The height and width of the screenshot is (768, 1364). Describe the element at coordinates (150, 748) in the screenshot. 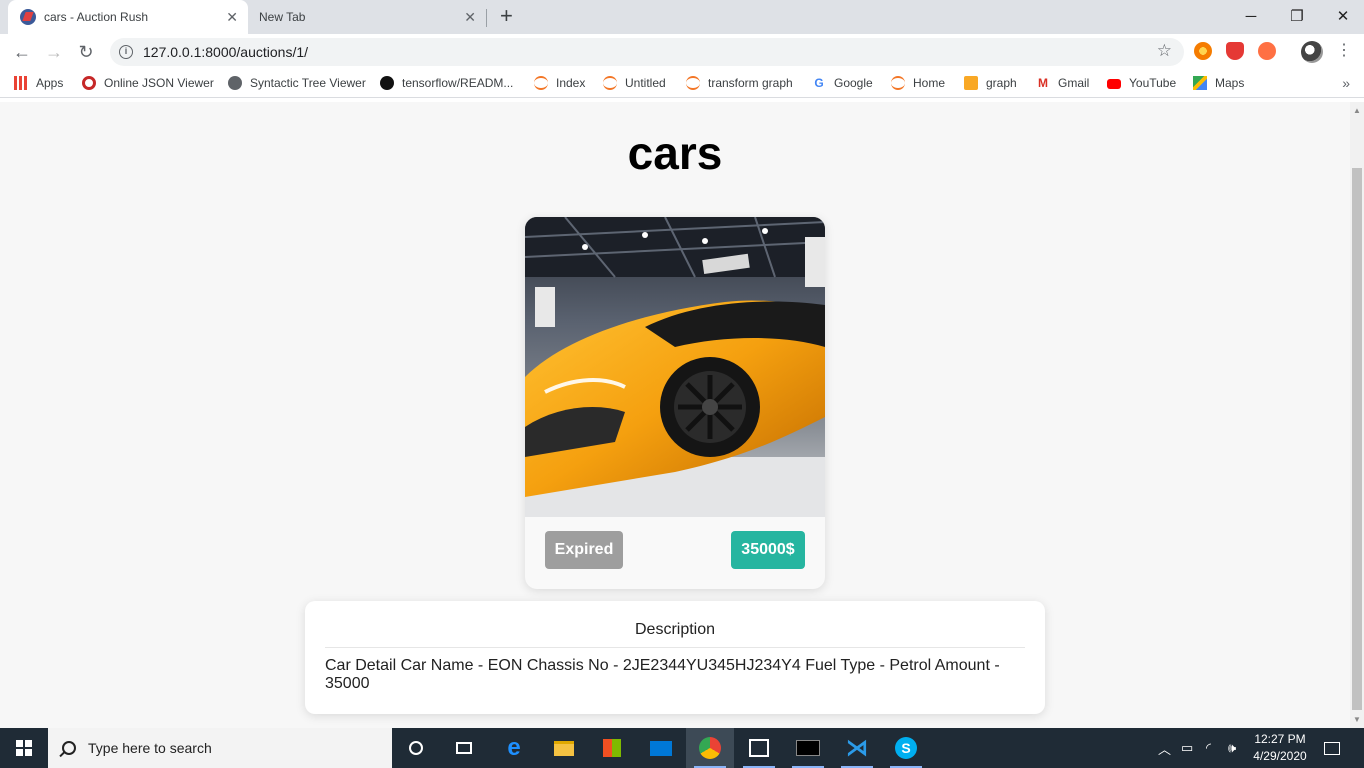

I see `taskbar-search-placeholder: Type here to search` at that location.